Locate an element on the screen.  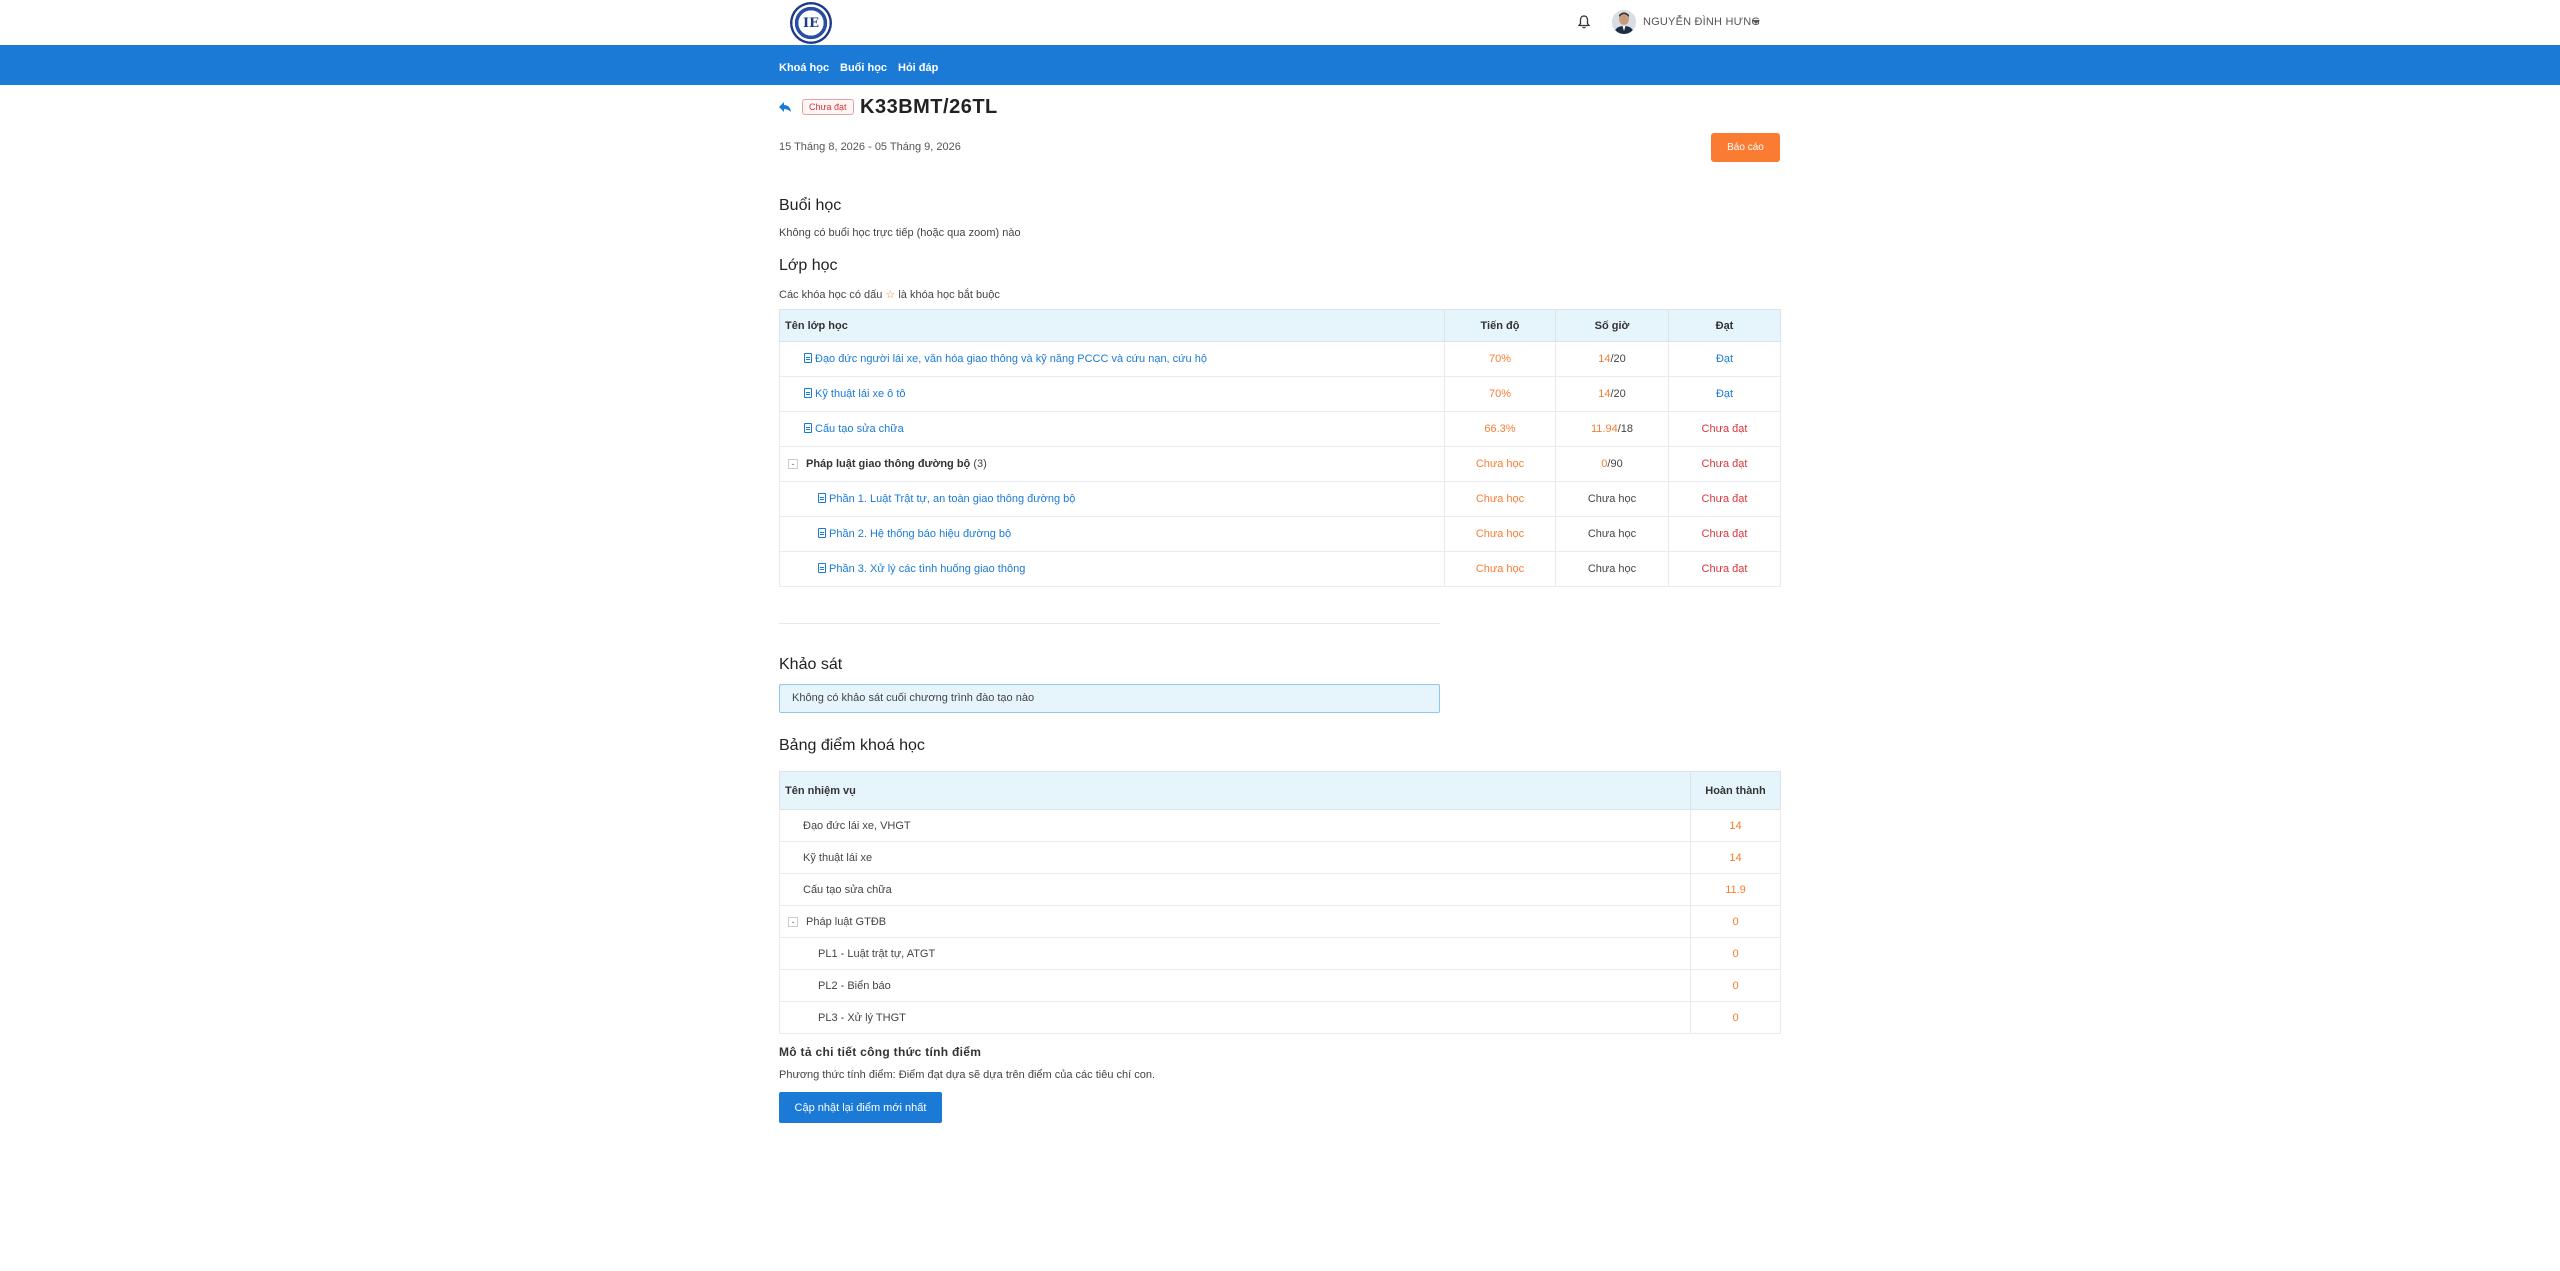
scores-title: Bảng điểm khoá học is located at coordinates (852, 745).